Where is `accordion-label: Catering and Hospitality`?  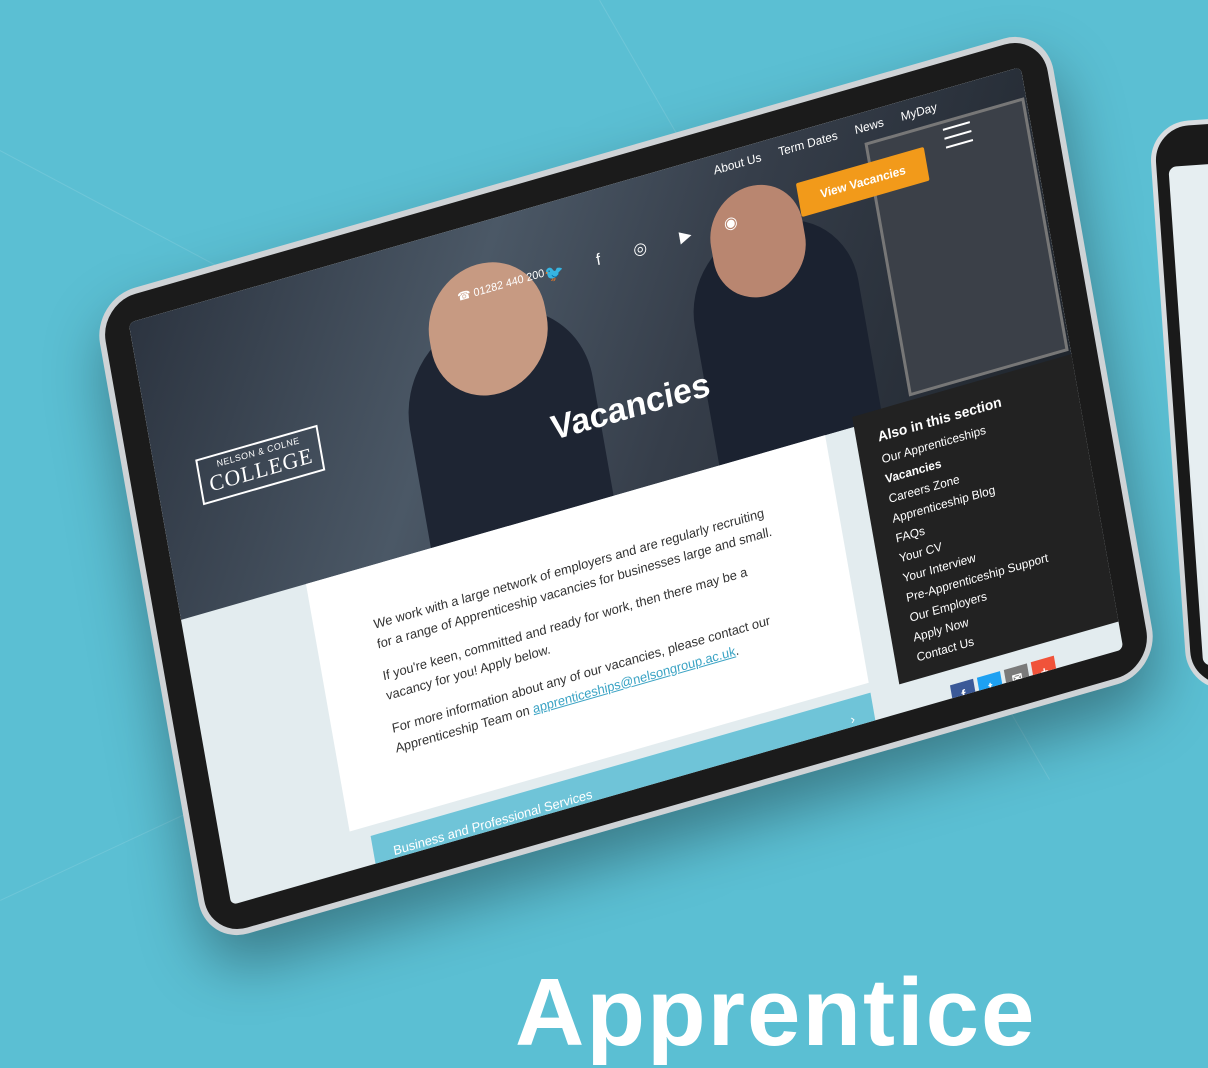
accordion-label: Catering and Hospitality is located at coordinates (468, 879).